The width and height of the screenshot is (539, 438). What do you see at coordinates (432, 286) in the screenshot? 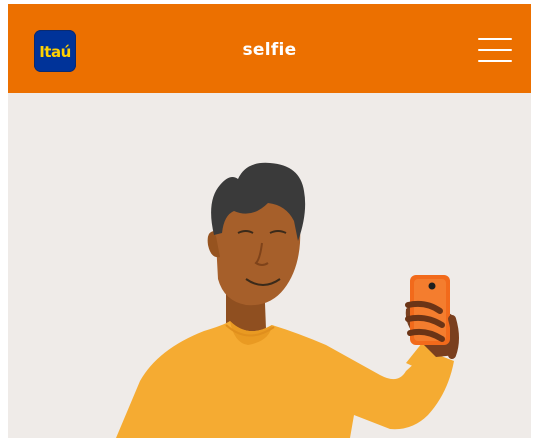
I see `phone-camera` at bounding box center [432, 286].